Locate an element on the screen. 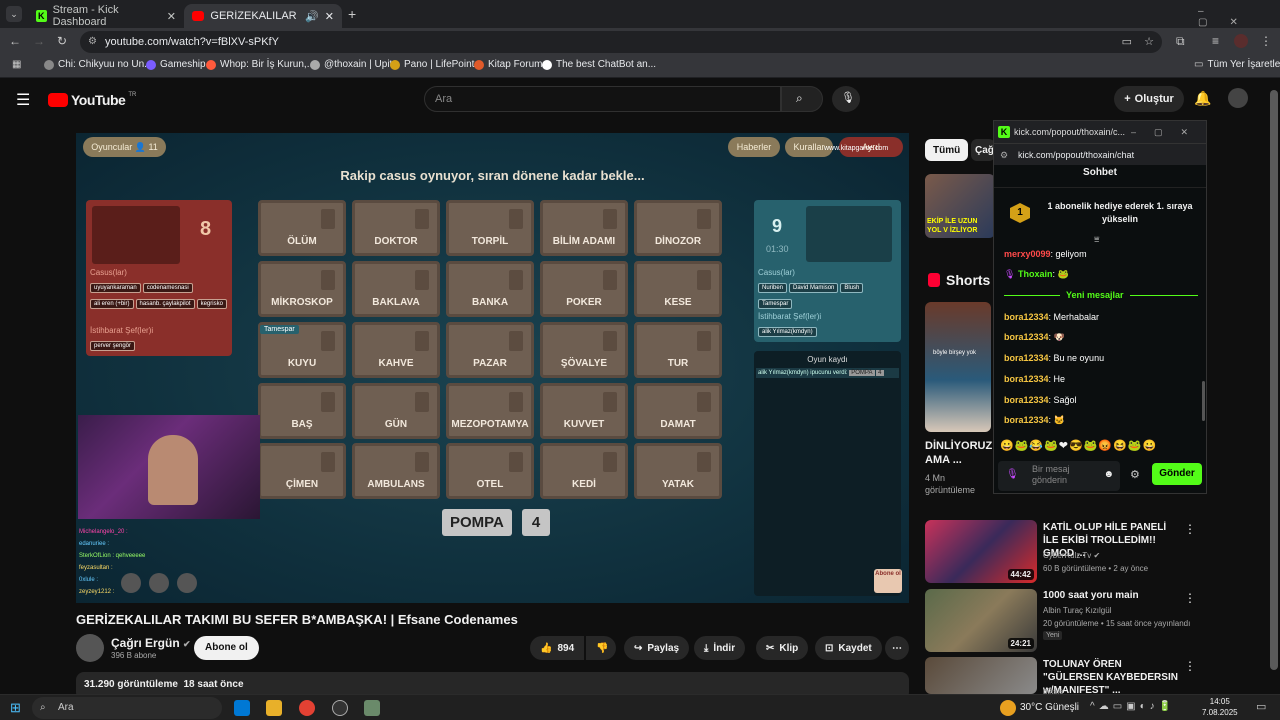  related-thumbnail: EKİP İLE UZUN YOL V İZLİYOR is located at coordinates (960, 206).